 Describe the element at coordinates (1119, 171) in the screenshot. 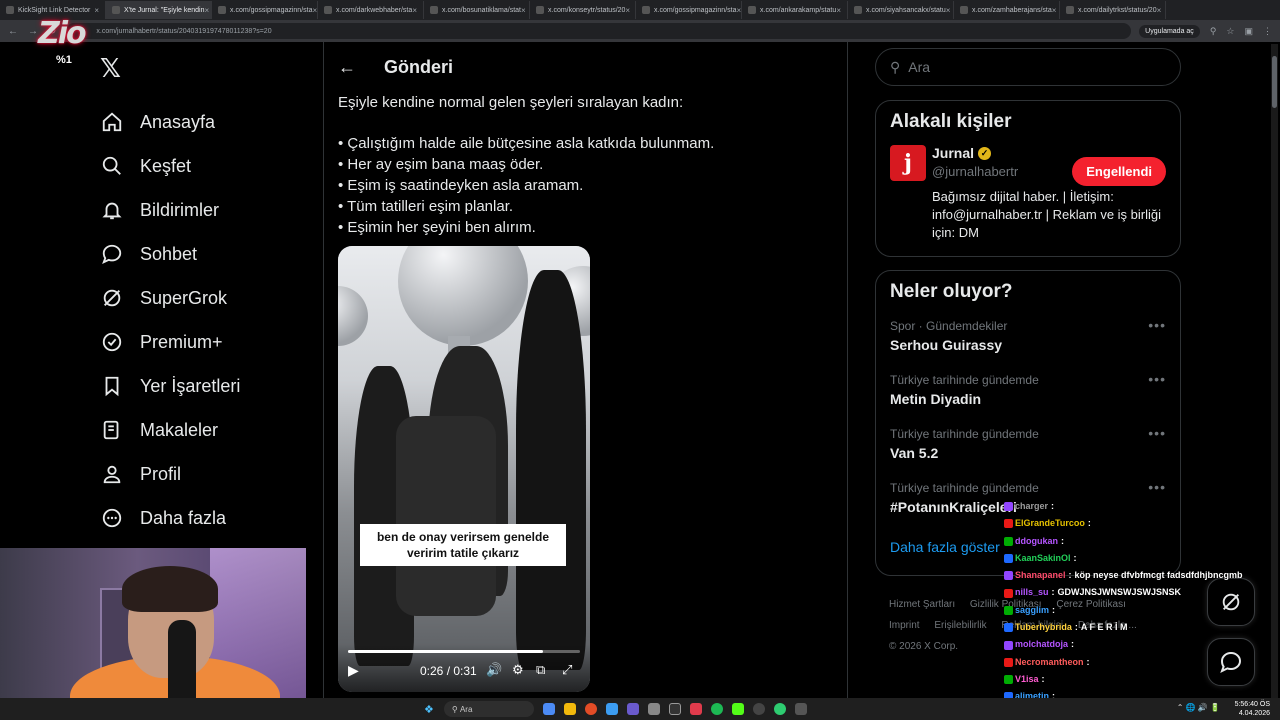

I see `blocked-button: Engellendi` at that location.